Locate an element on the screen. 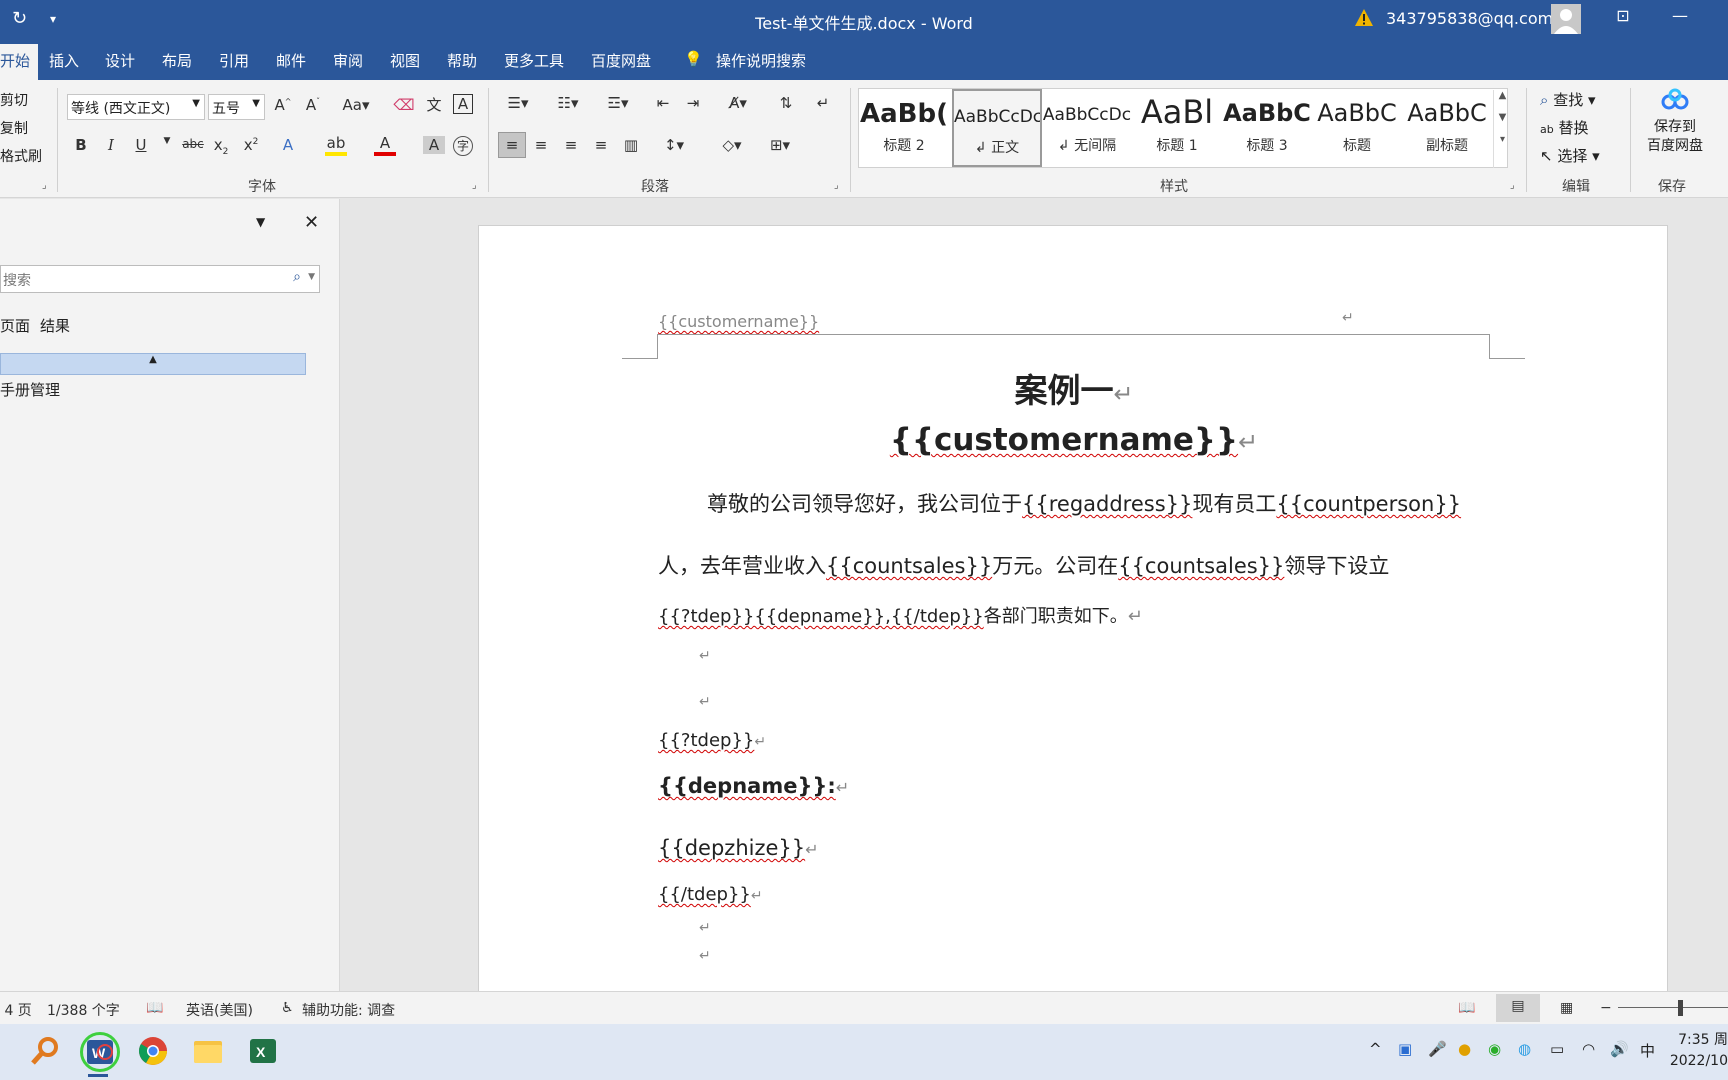 The image size is (1728, 1080). strikethrough-button: abc is located at coordinates (193, 144).